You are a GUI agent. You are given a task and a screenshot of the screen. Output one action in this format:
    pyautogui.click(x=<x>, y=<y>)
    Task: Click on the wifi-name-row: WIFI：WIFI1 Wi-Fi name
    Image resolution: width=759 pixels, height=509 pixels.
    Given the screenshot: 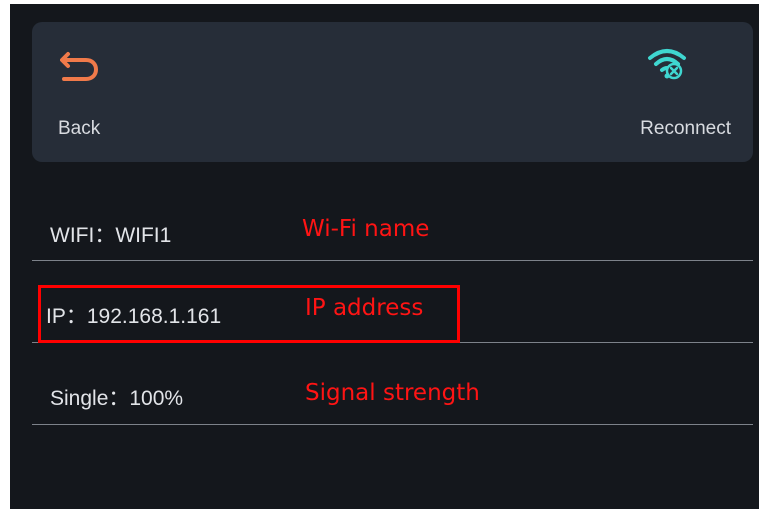 What is the action you would take?
    pyautogui.click(x=392, y=222)
    